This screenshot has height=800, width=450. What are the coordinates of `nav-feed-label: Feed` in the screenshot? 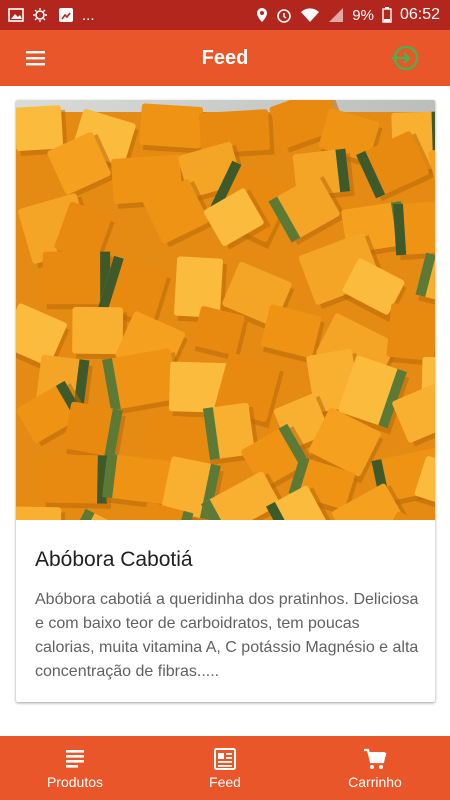 It's located at (225, 781).